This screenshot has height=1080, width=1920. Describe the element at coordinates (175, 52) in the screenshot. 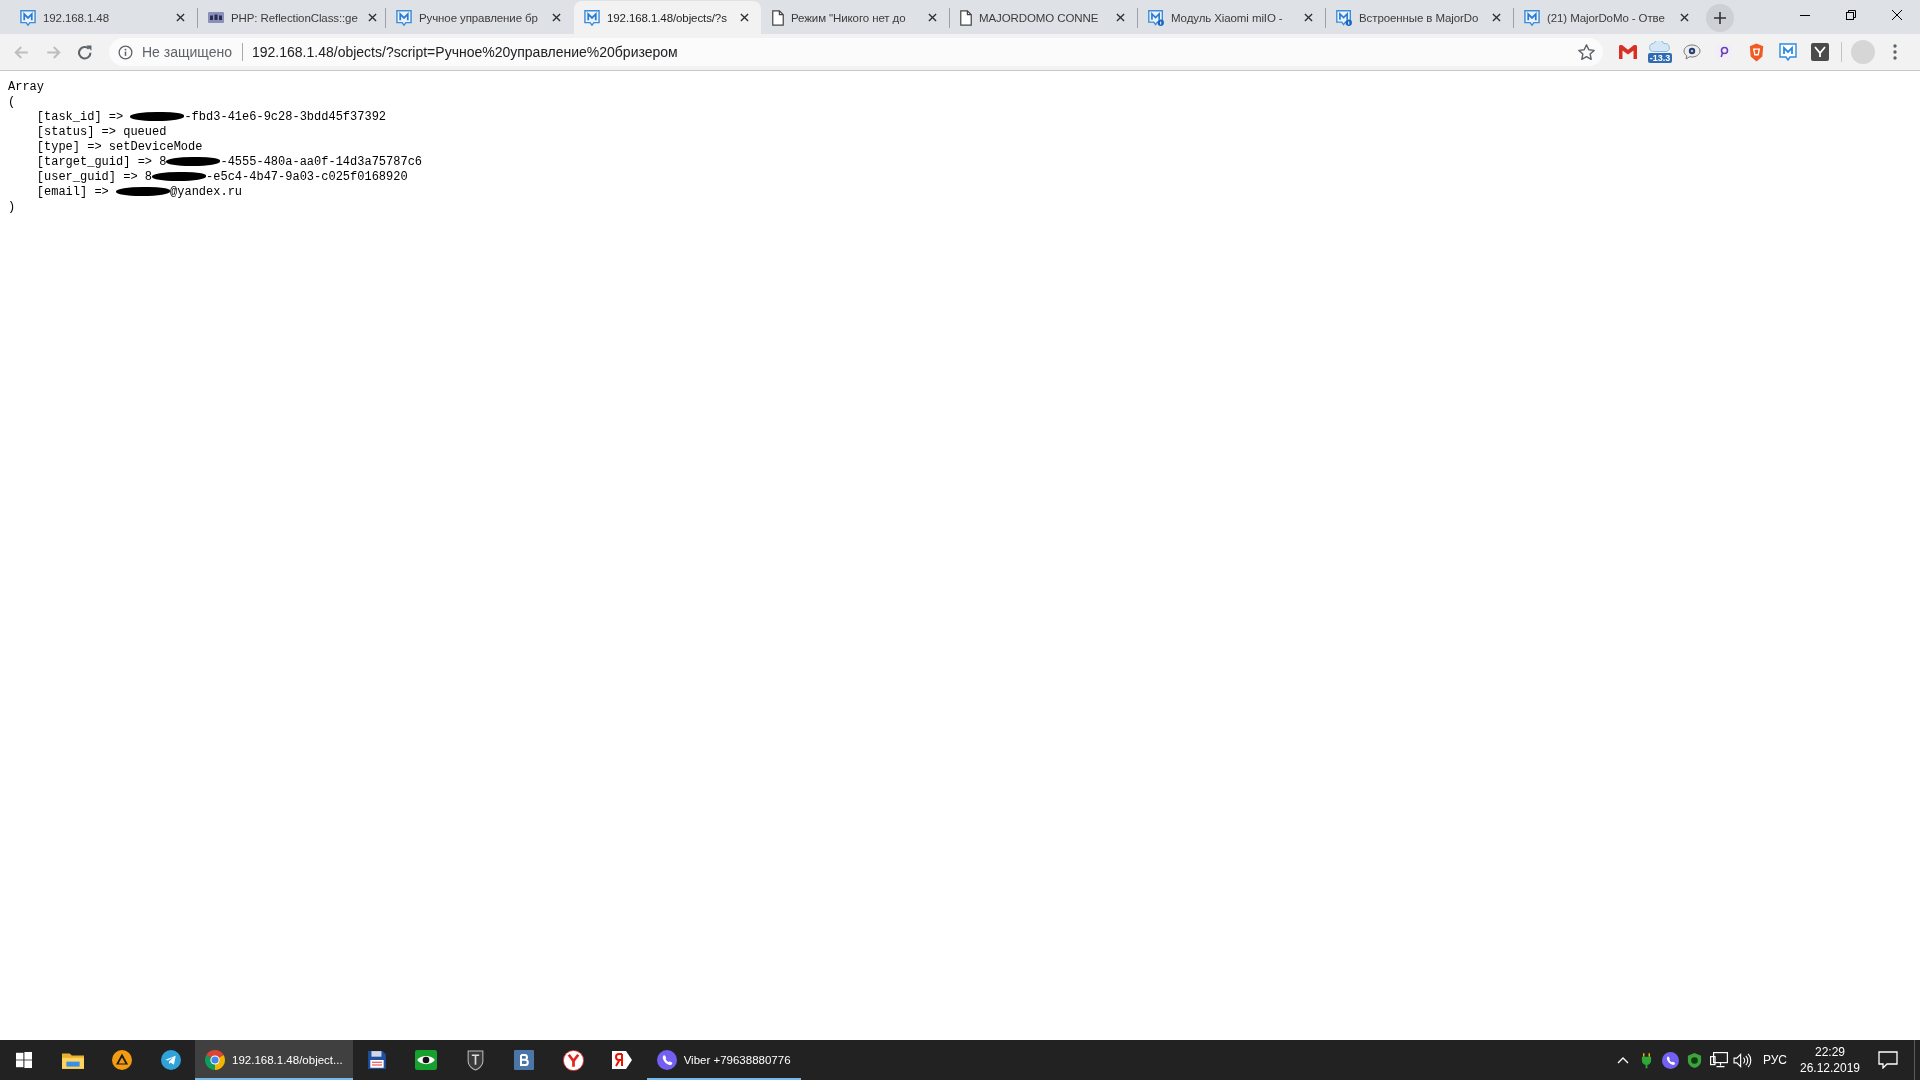

I see `security-chip: Не защищено` at that location.